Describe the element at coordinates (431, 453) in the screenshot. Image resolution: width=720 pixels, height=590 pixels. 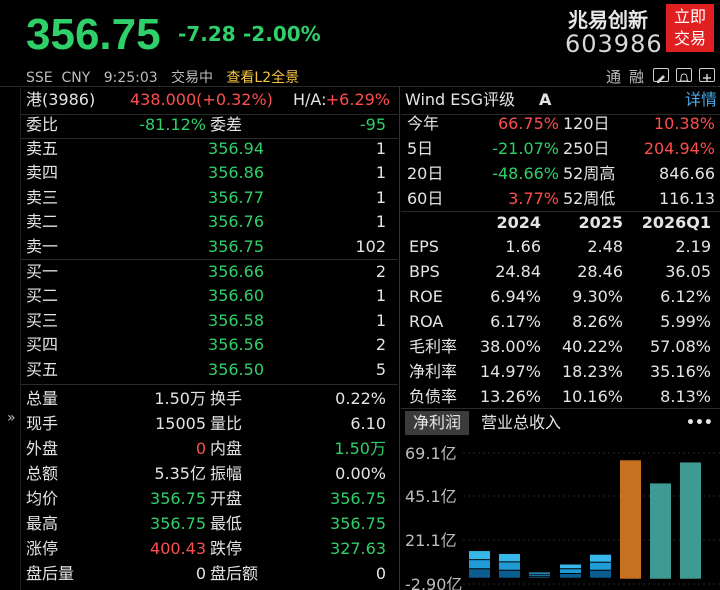
I see `chart-y-tick-label: 69.1亿` at that location.